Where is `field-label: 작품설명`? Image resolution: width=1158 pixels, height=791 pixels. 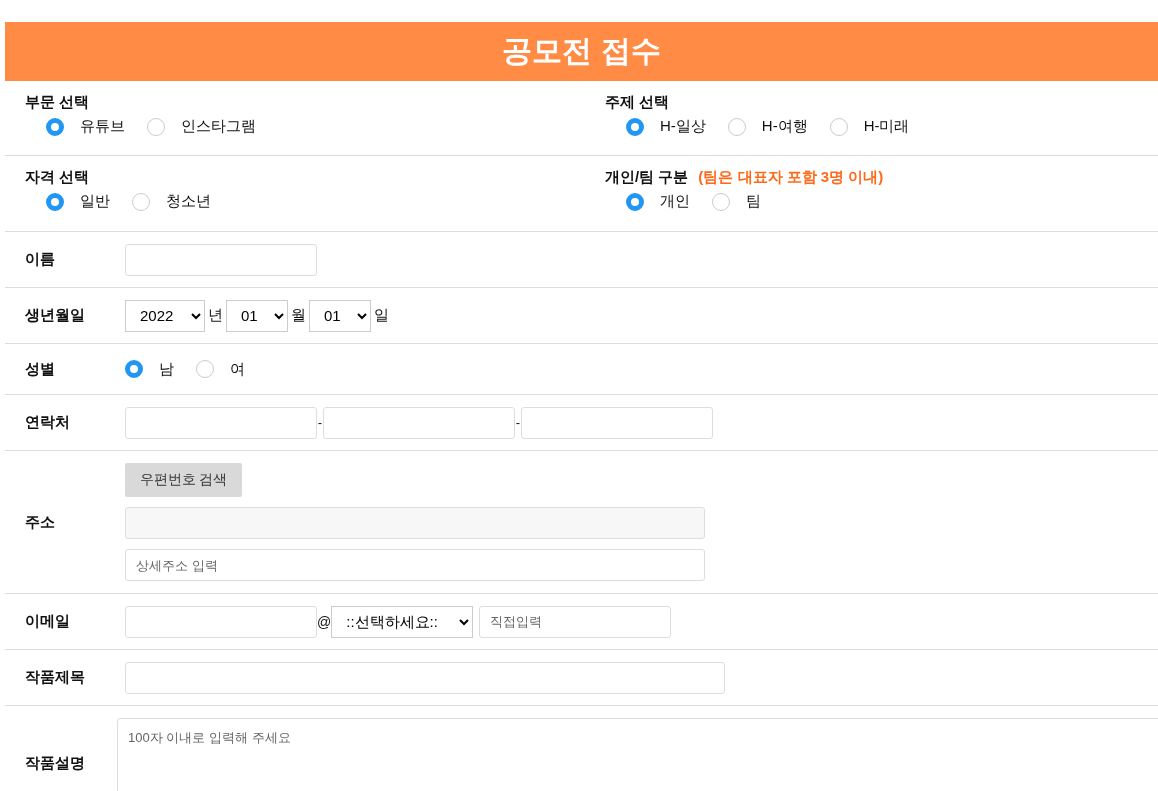
field-label: 작품설명 is located at coordinates (55, 763).